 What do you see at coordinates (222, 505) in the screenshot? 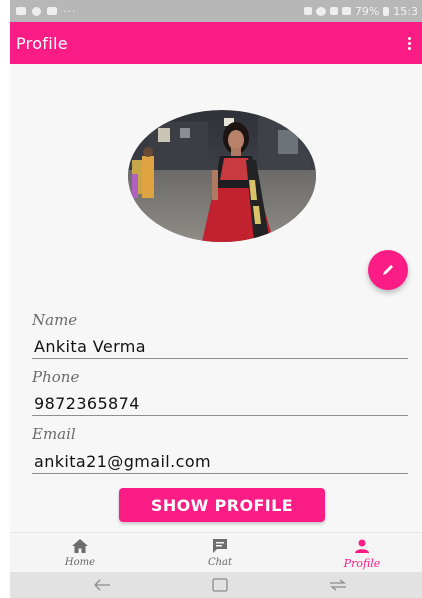
I see `show-profile-button: SHOW PROFILE` at bounding box center [222, 505].